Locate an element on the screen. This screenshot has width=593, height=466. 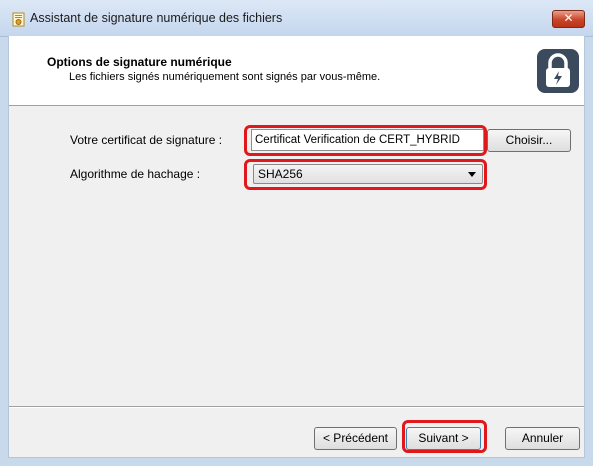
certificate-field: Certificat Verification de CERT_HYBRID is located at coordinates (367, 140).